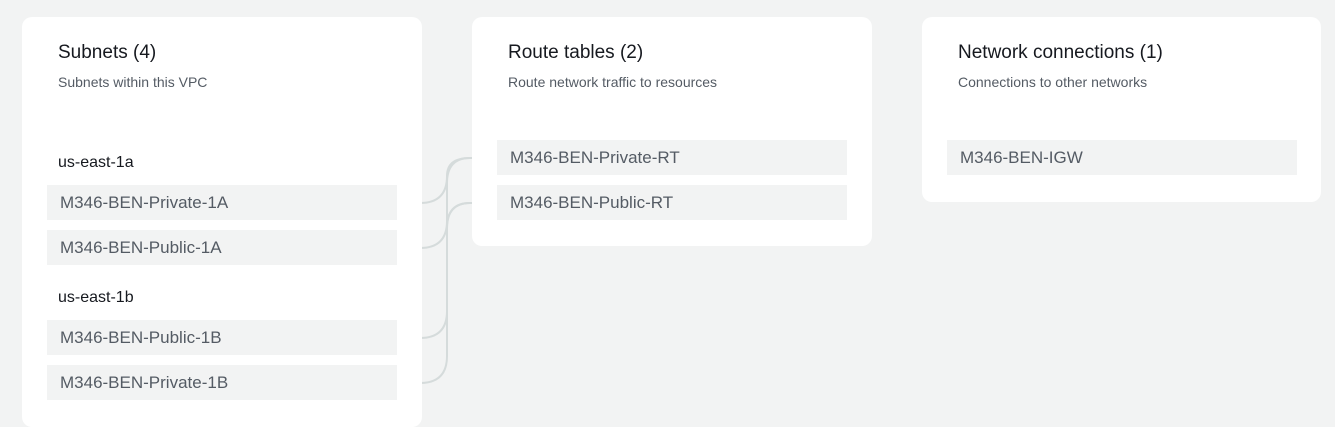 This screenshot has width=1335, height=427. I want to click on subnet-item-public-1b: M346-BEN-Public-1B, so click(222, 337).